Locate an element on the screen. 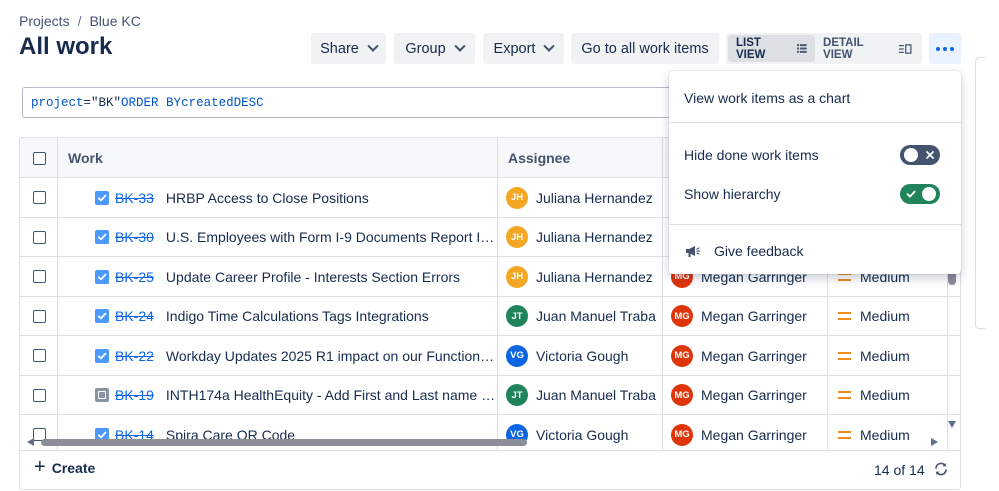 The image size is (999, 491). work-cell: BK-33 HRBP Access to Close Positions is located at coordinates (278, 197).